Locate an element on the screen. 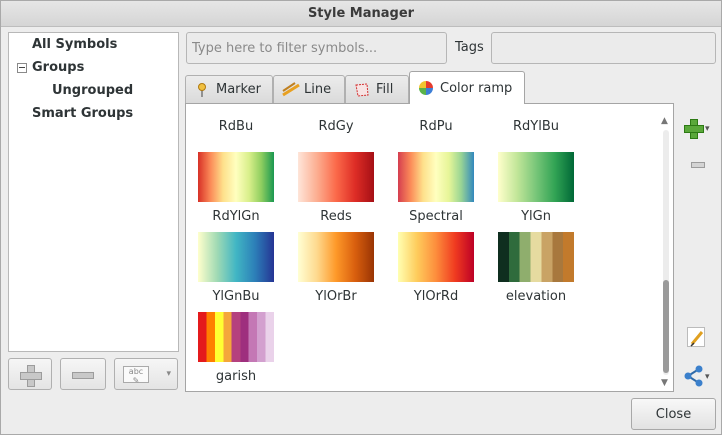 The height and width of the screenshot is (435, 722). share-icon is located at coordinates (694, 376).